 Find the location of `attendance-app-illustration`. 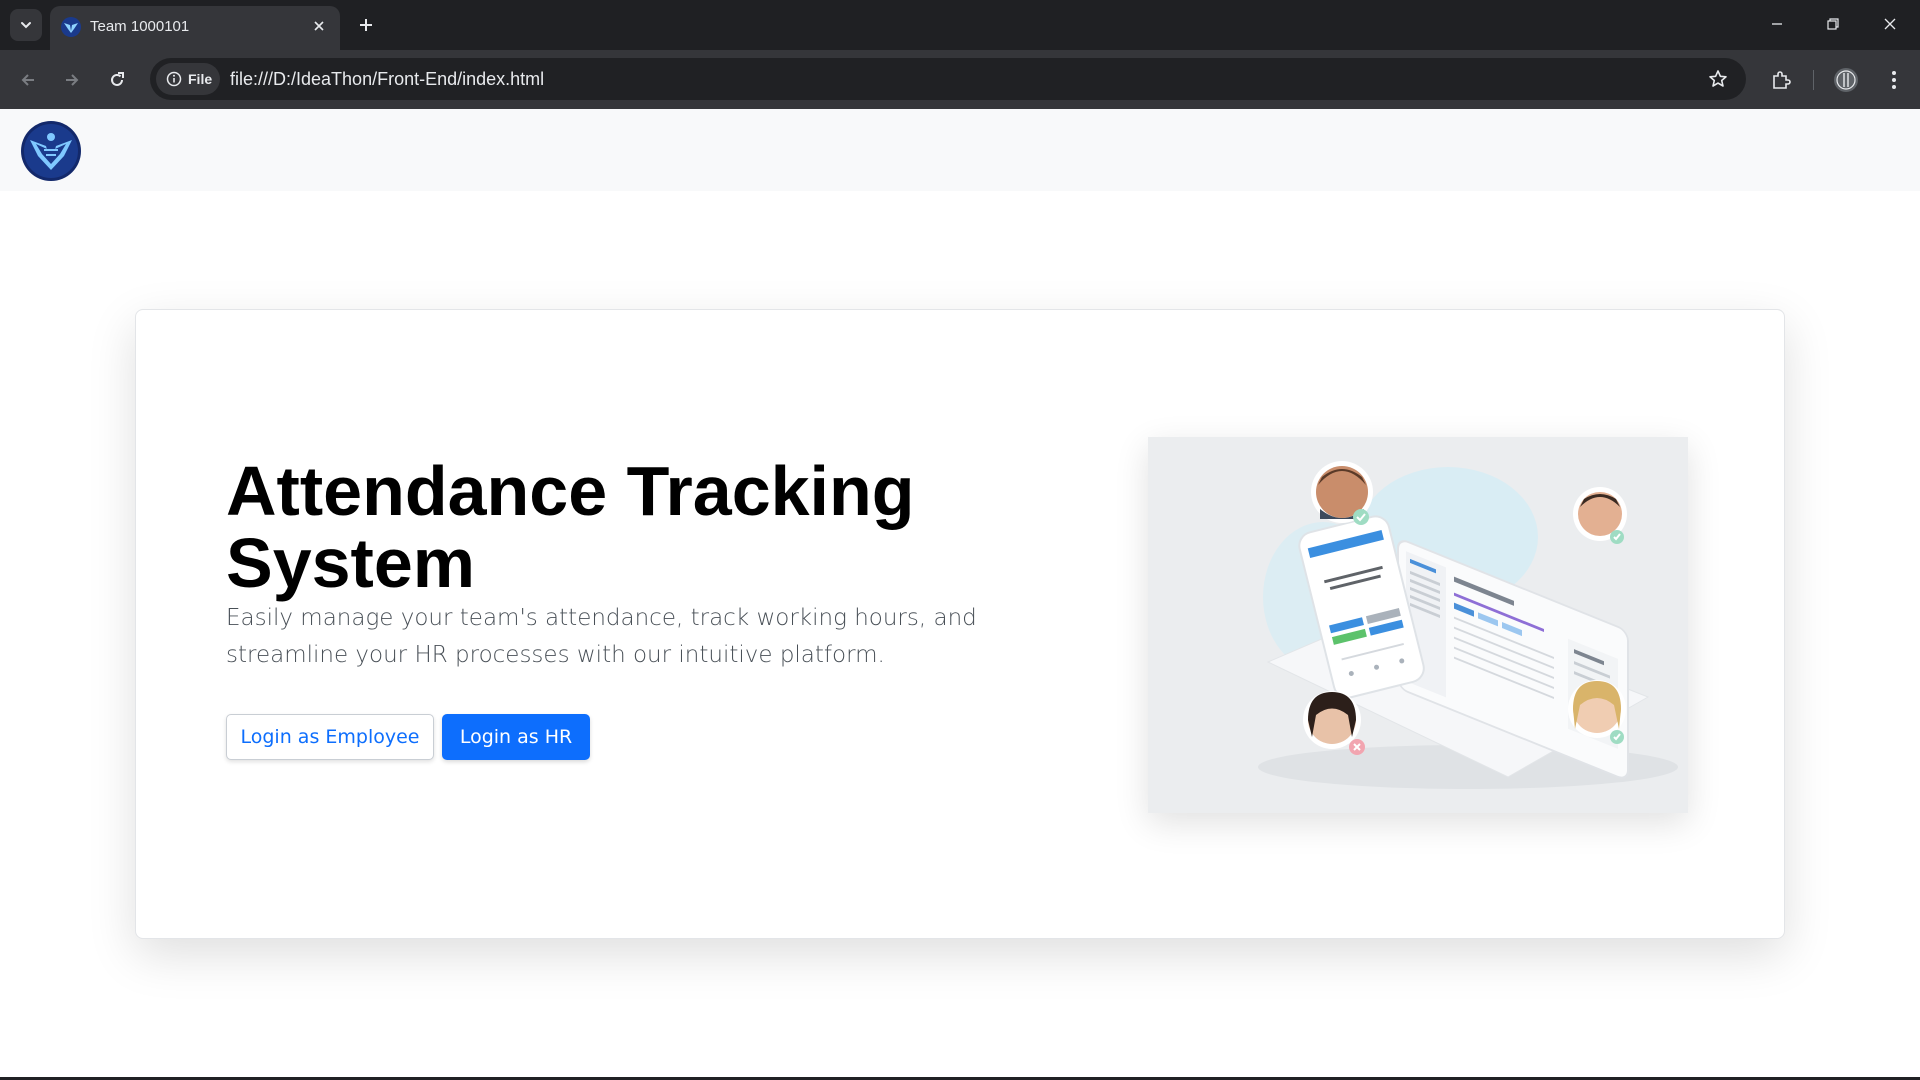

attendance-app-illustration is located at coordinates (1418, 625).